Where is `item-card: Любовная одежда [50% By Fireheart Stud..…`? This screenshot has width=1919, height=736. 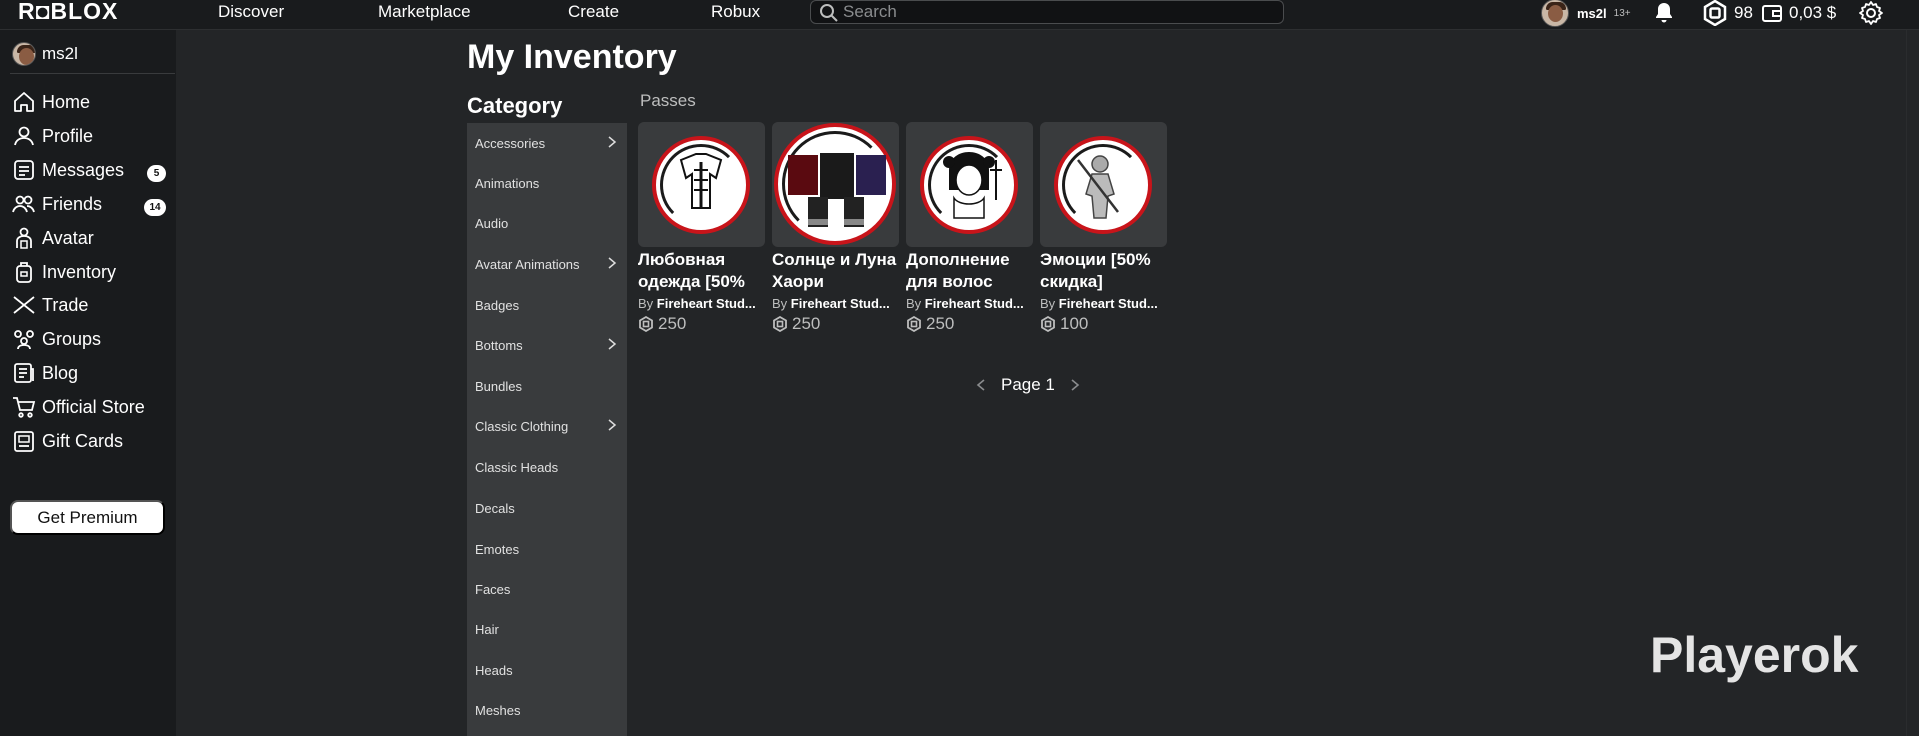
item-card: Любовная одежда [50% By Fireheart Stud..… is located at coordinates (701, 228).